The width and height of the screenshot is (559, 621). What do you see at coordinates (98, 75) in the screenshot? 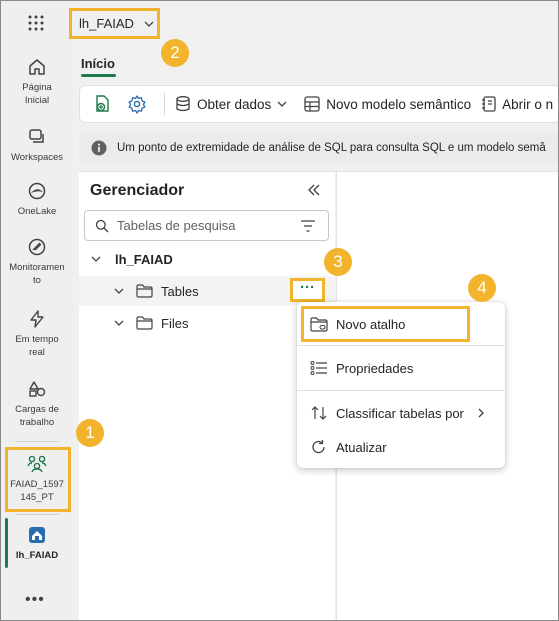
I see `tab-active-underline` at bounding box center [98, 75].